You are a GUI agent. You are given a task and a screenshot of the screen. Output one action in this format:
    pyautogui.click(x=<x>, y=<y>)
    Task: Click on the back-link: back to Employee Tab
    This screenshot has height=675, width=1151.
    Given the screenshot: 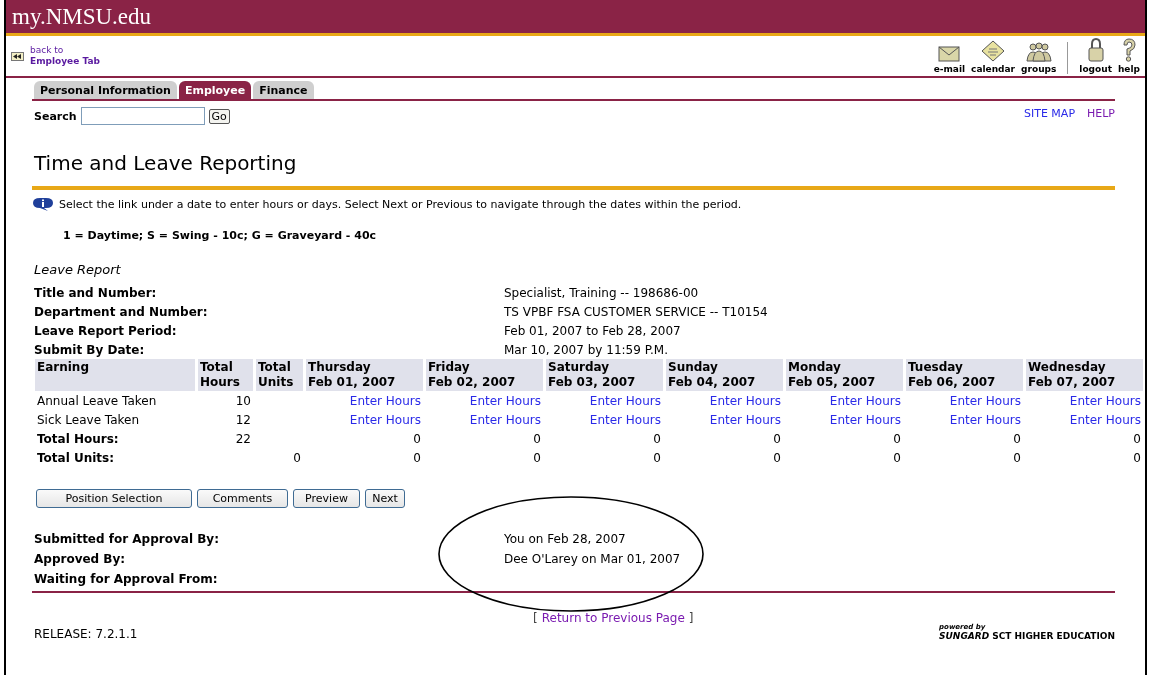 What is the action you would take?
    pyautogui.click(x=65, y=56)
    